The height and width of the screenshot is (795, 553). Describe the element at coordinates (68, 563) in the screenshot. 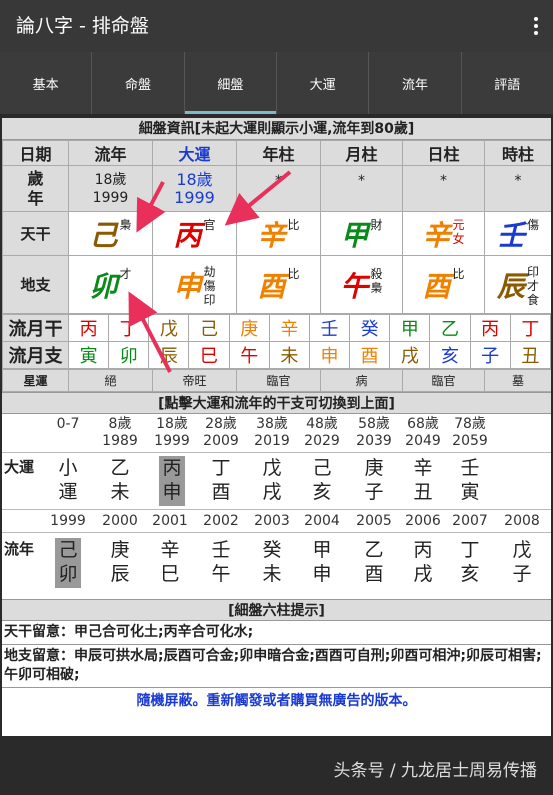

I see `liunian-pillar: 己卯` at that location.